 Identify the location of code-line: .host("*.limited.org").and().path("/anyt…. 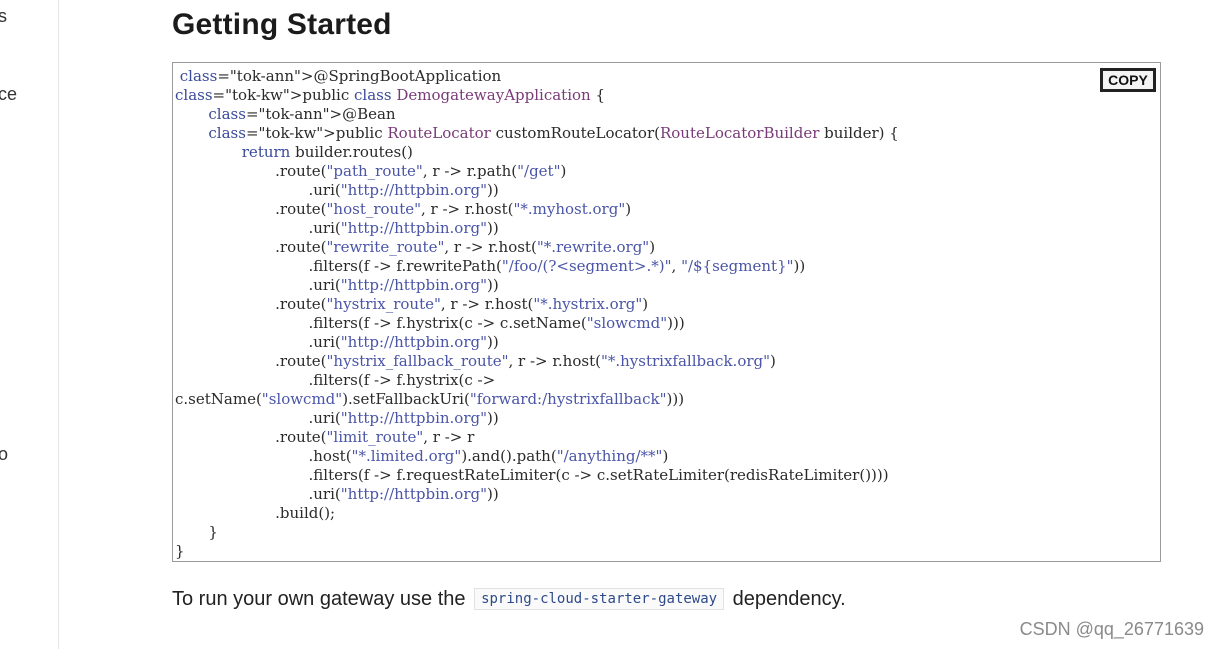
(422, 456).